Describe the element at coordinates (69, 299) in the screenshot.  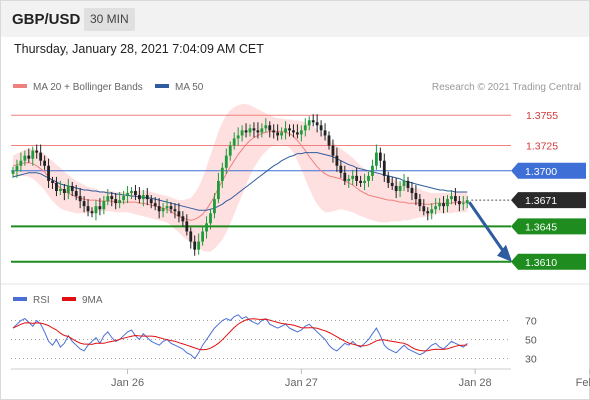
I see `rsi-ma-legend-swatch` at that location.